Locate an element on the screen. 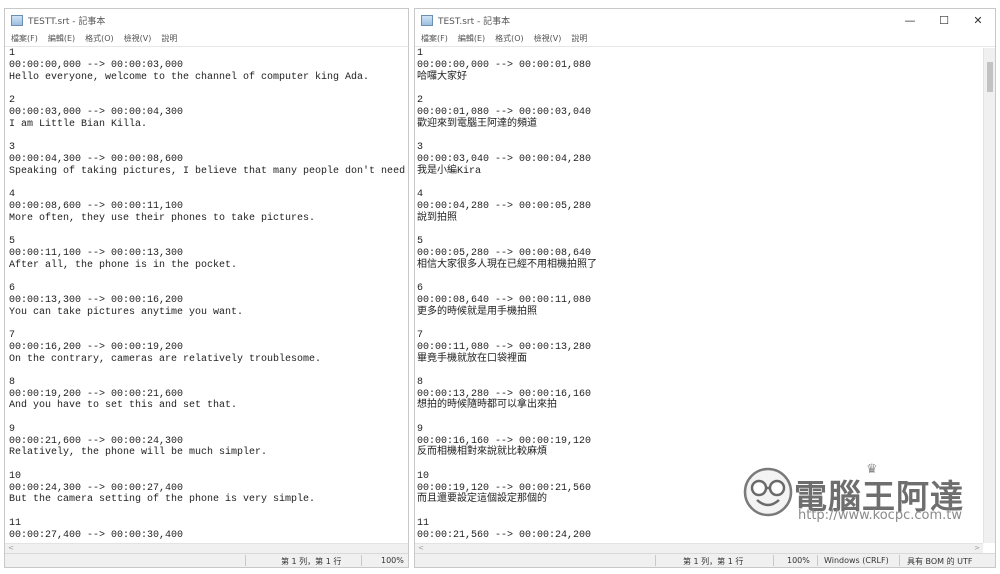 The width and height of the screenshot is (1000, 574). subtitle-text: 畢竟手機就放在口袋裡面 is located at coordinates (472, 359).